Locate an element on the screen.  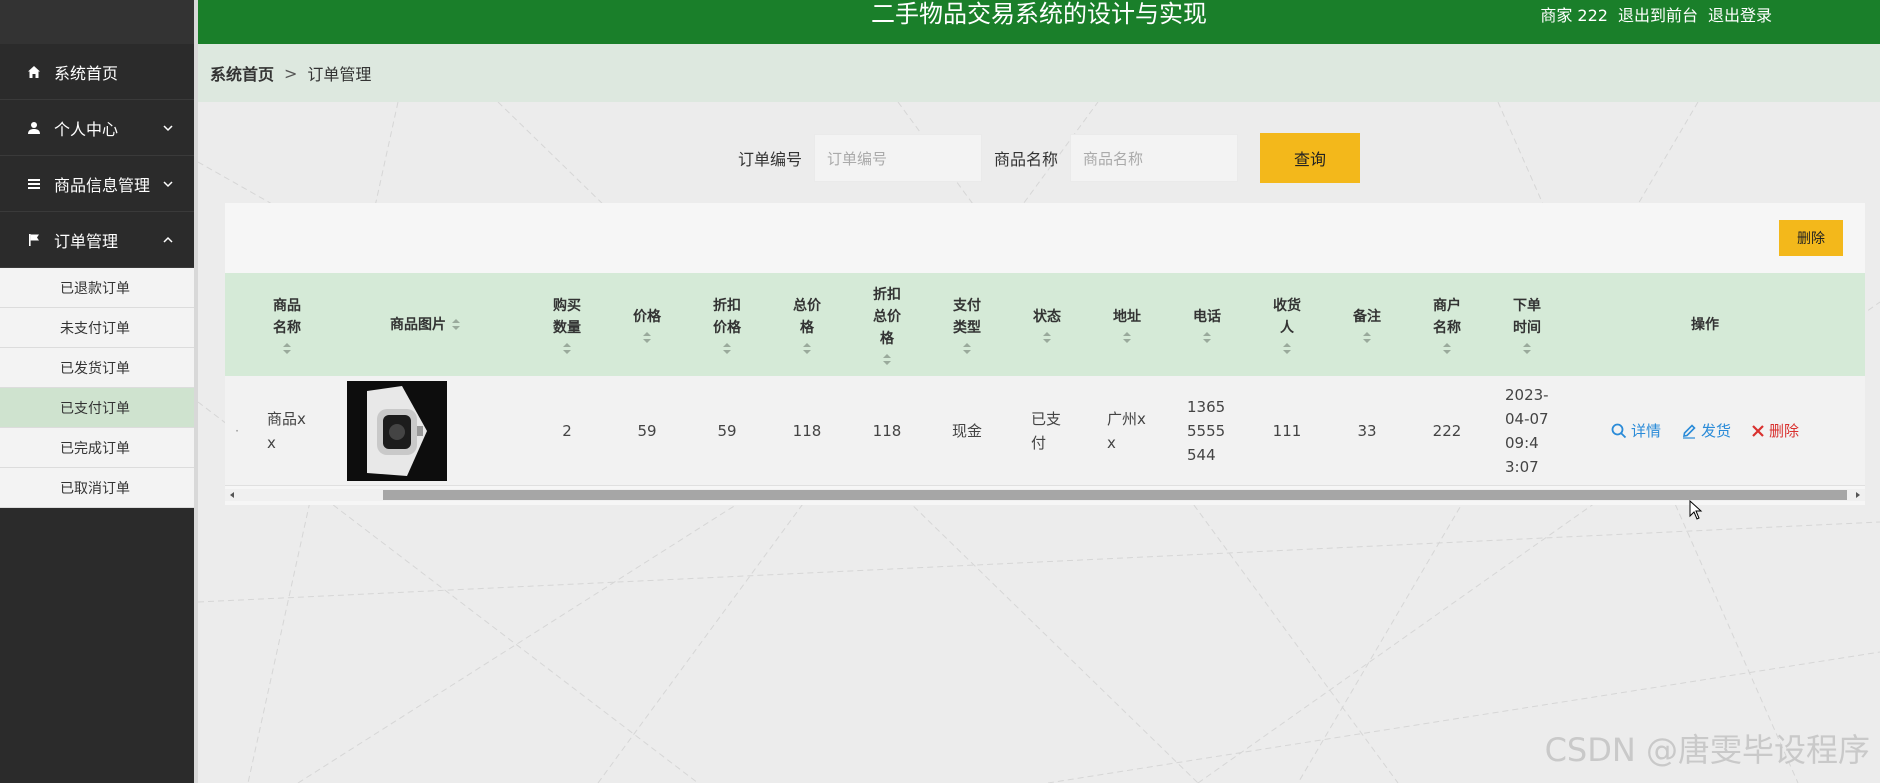
ship-button: 发货 is located at coordinates (1706, 431).